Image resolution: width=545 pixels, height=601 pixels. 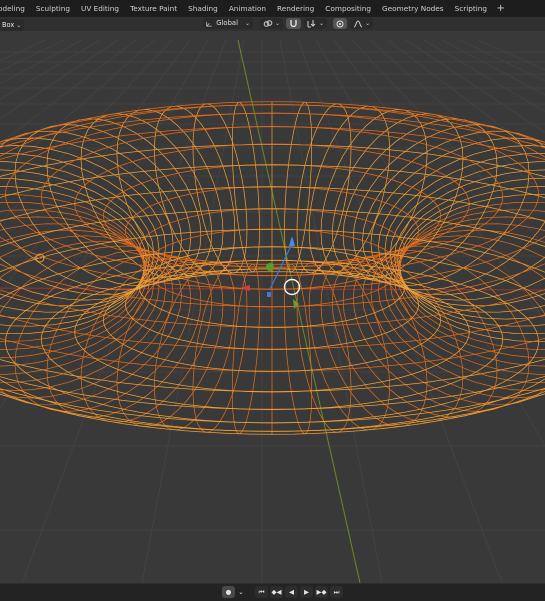 I want to click on tab-scripting: Scripting, so click(x=470, y=8).